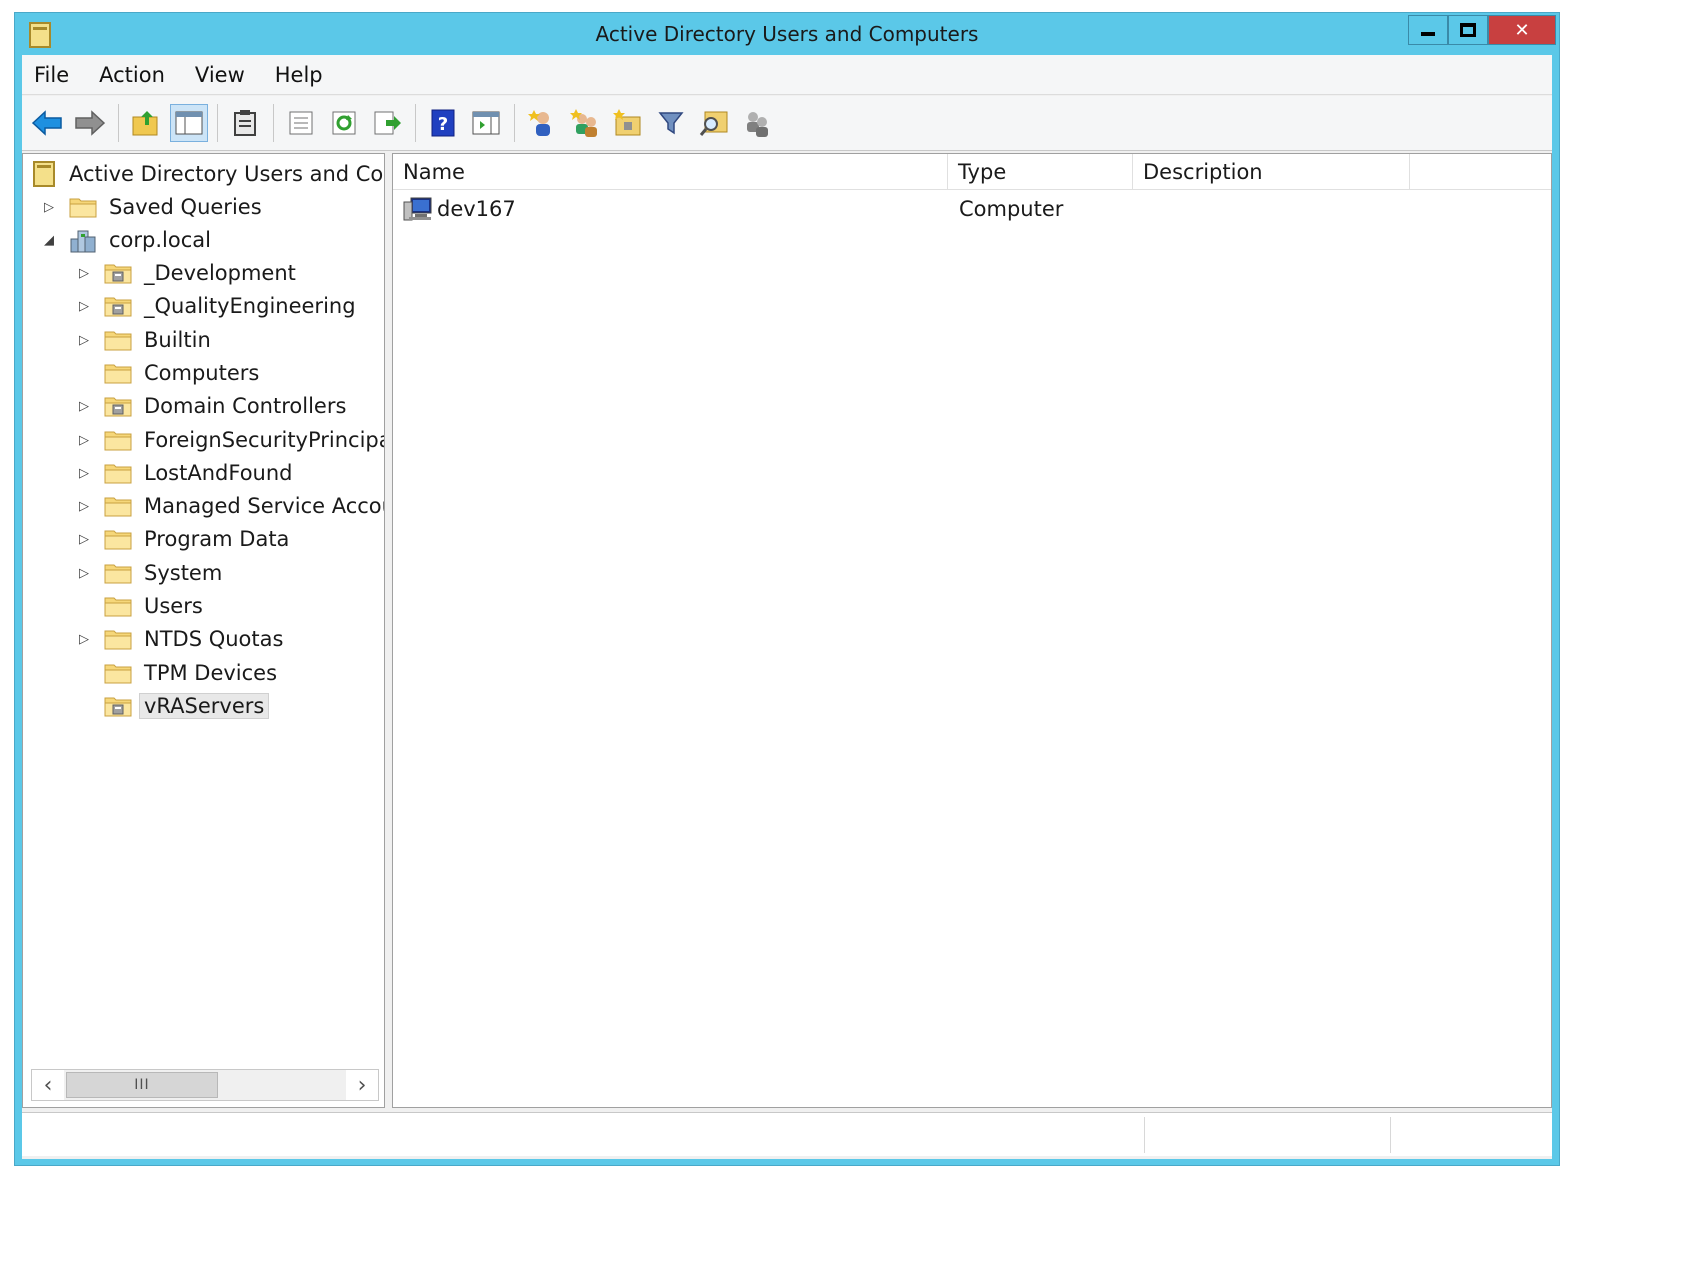 The height and width of the screenshot is (1264, 1696). What do you see at coordinates (362, 1085) in the screenshot?
I see `scroll-right-icon: ›` at bounding box center [362, 1085].